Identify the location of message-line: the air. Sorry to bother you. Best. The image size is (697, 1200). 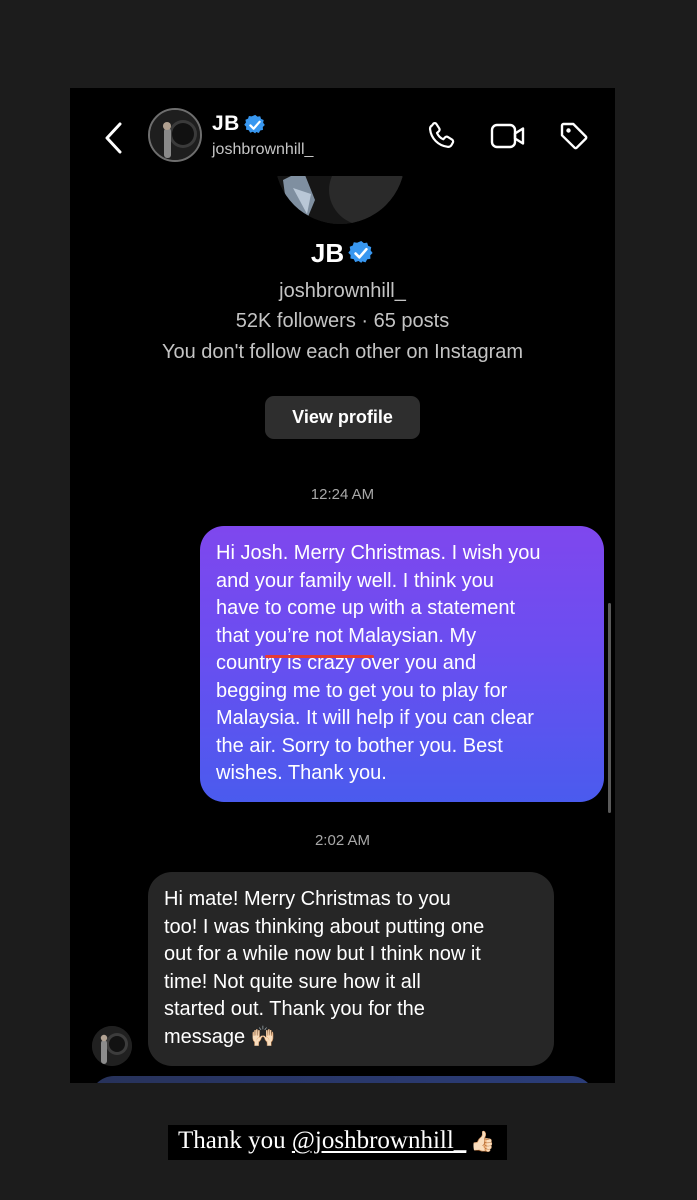
(359, 745).